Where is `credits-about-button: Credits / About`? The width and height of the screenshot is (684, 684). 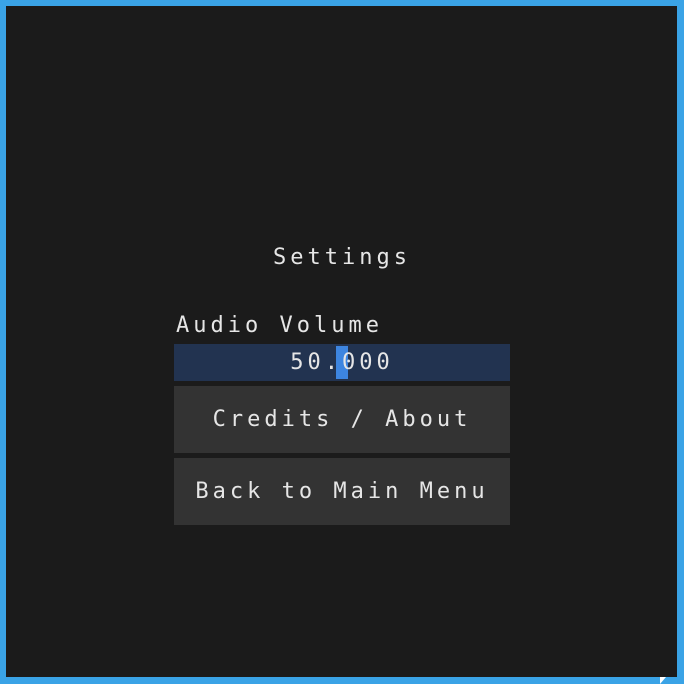 credits-about-button: Credits / About is located at coordinates (342, 419).